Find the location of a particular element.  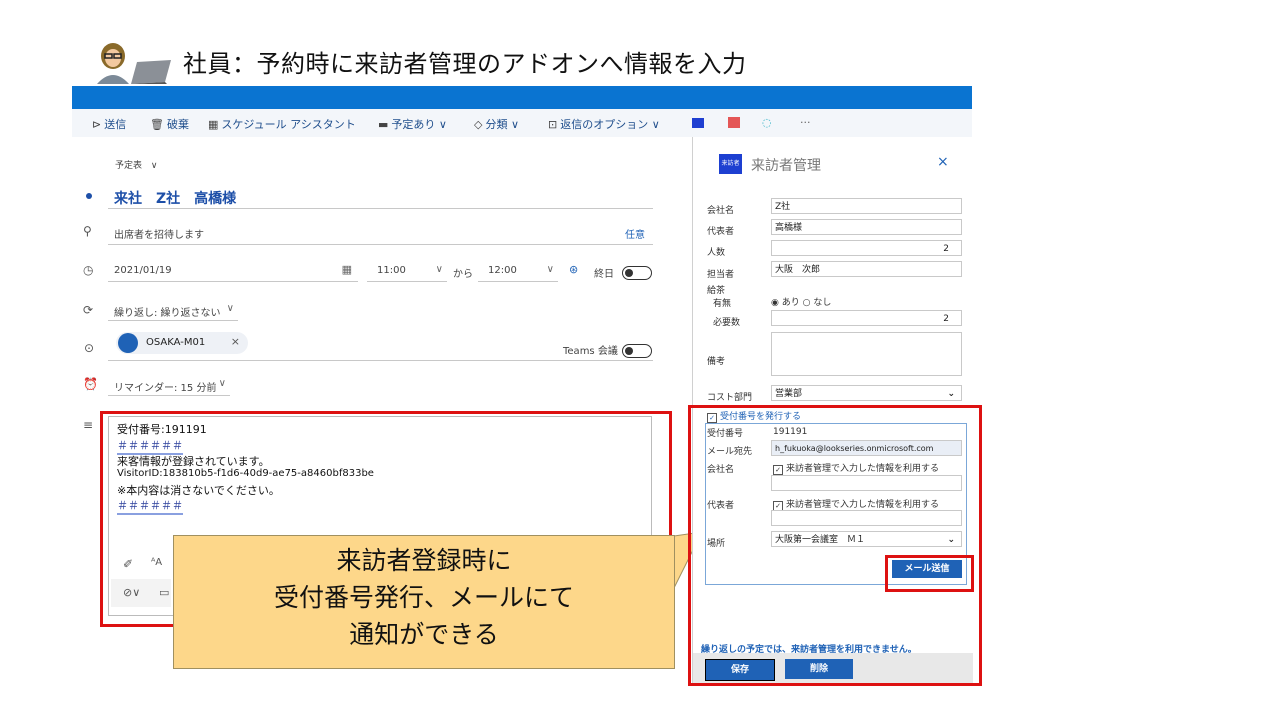

count-label: 人数 is located at coordinates (716, 253).